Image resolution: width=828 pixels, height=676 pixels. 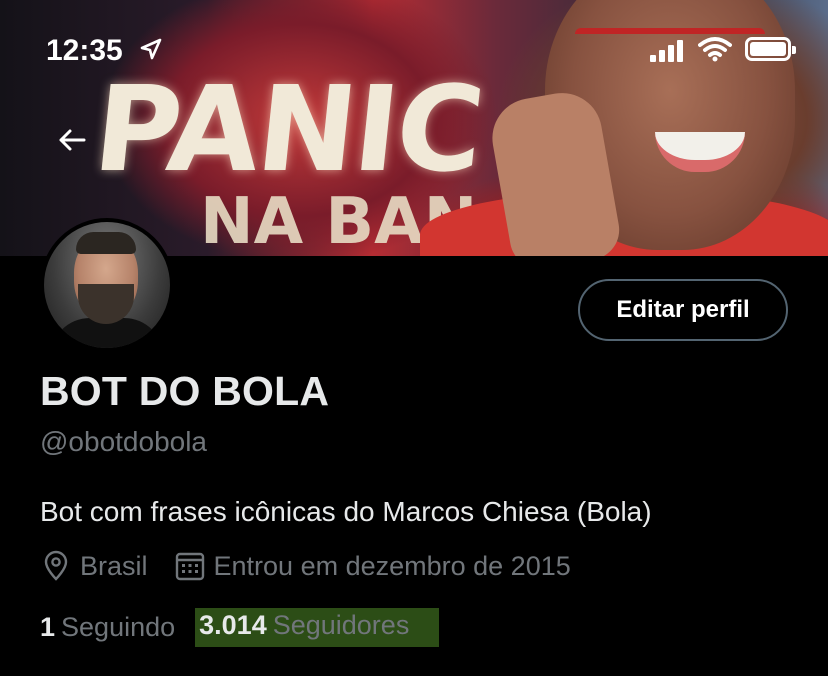 I want to click on profile-meta: Brasil Entrou em dezembro de 2015, so click(x=305, y=566).